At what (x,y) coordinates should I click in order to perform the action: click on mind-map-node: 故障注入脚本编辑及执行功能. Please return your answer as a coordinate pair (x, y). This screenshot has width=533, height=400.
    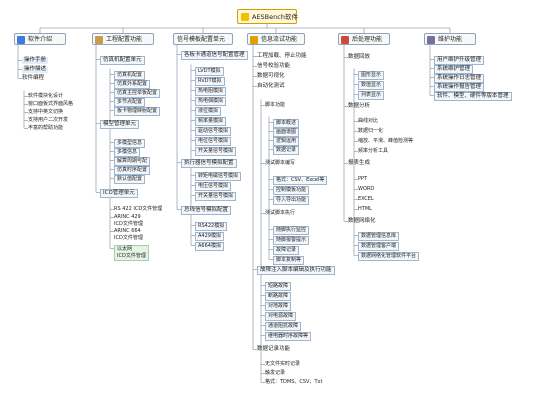
    Looking at the image, I should click on (296, 270).